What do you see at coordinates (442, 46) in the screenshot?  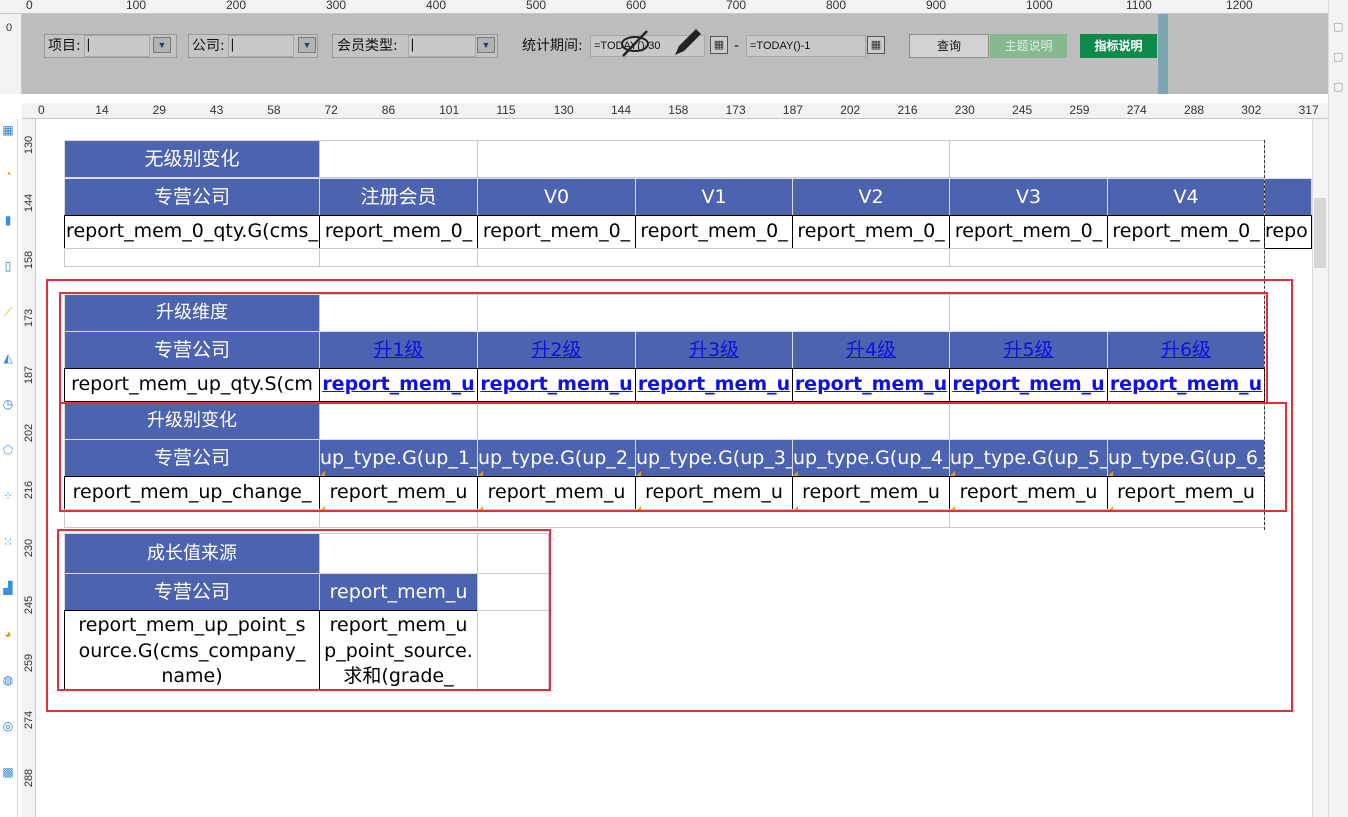 I see `member-type-select: ▏` at bounding box center [442, 46].